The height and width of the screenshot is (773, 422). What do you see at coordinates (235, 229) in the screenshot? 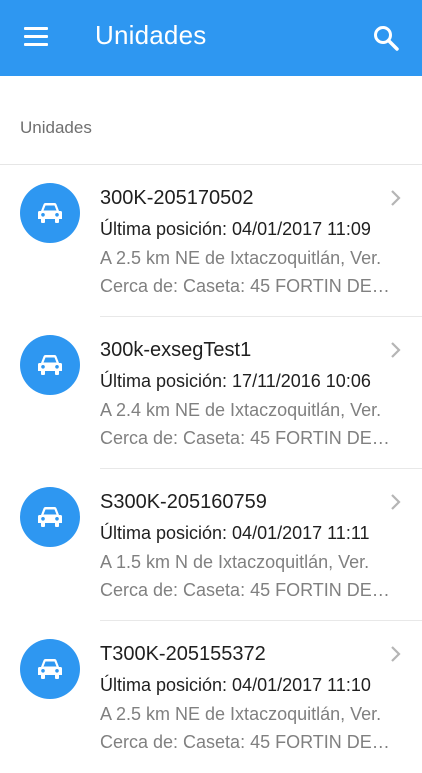
I see `unit-last-position: Última posición: 04/01/2017 11:09` at bounding box center [235, 229].